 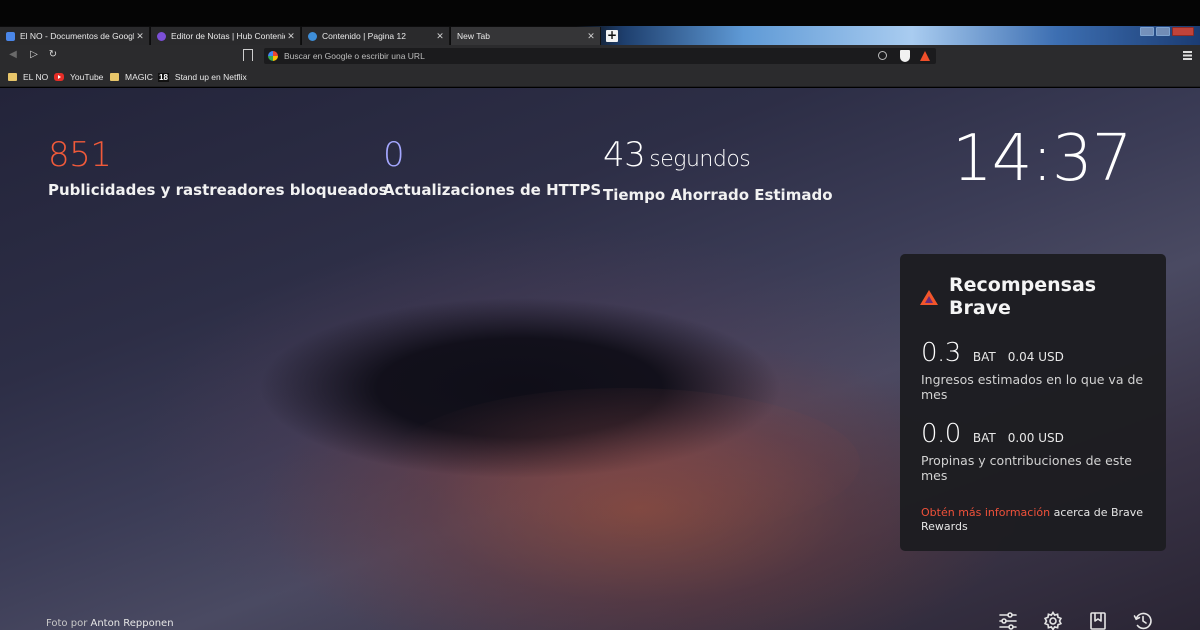 What do you see at coordinates (87, 77) in the screenshot?
I see `bookmark-label: YouTube` at bounding box center [87, 77].